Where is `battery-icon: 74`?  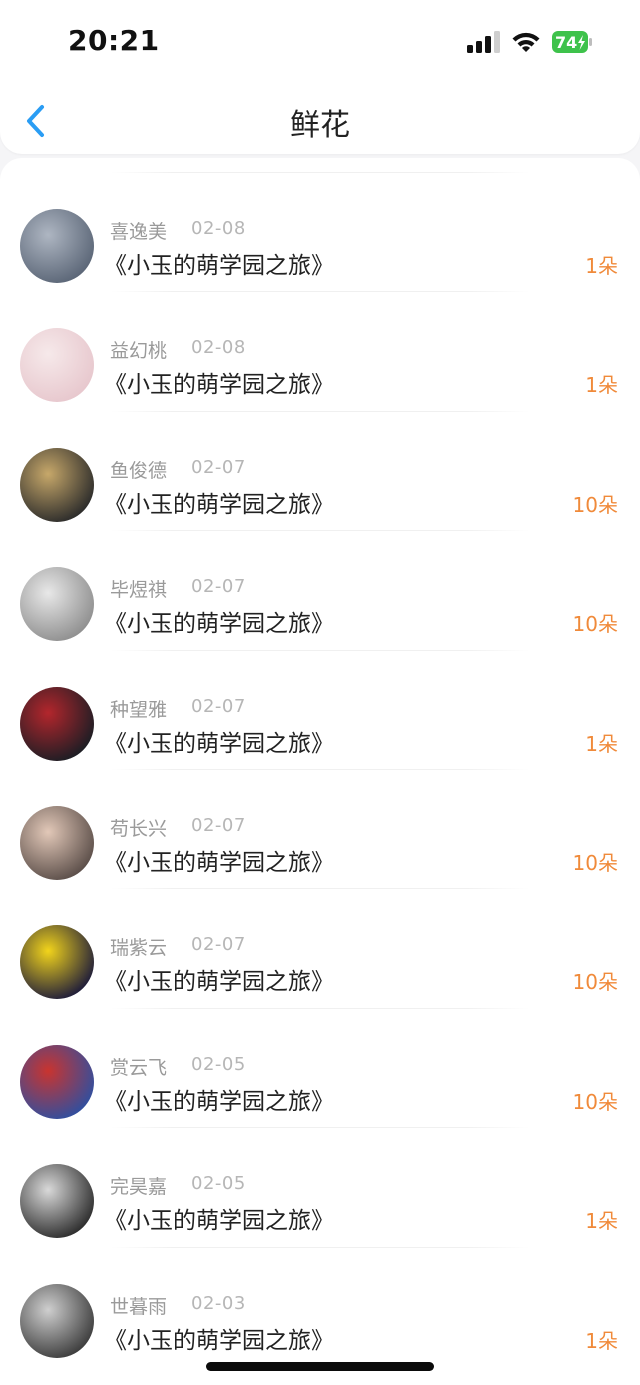
battery-icon: 74 is located at coordinates (572, 42).